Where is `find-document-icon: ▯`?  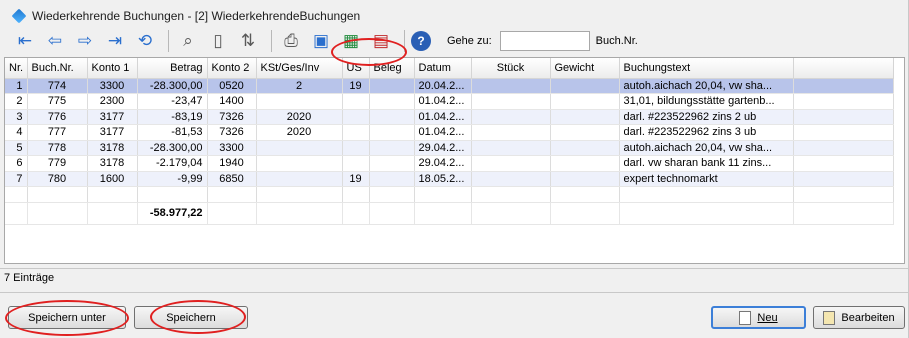
find-document-icon: ▯ is located at coordinates (218, 41).